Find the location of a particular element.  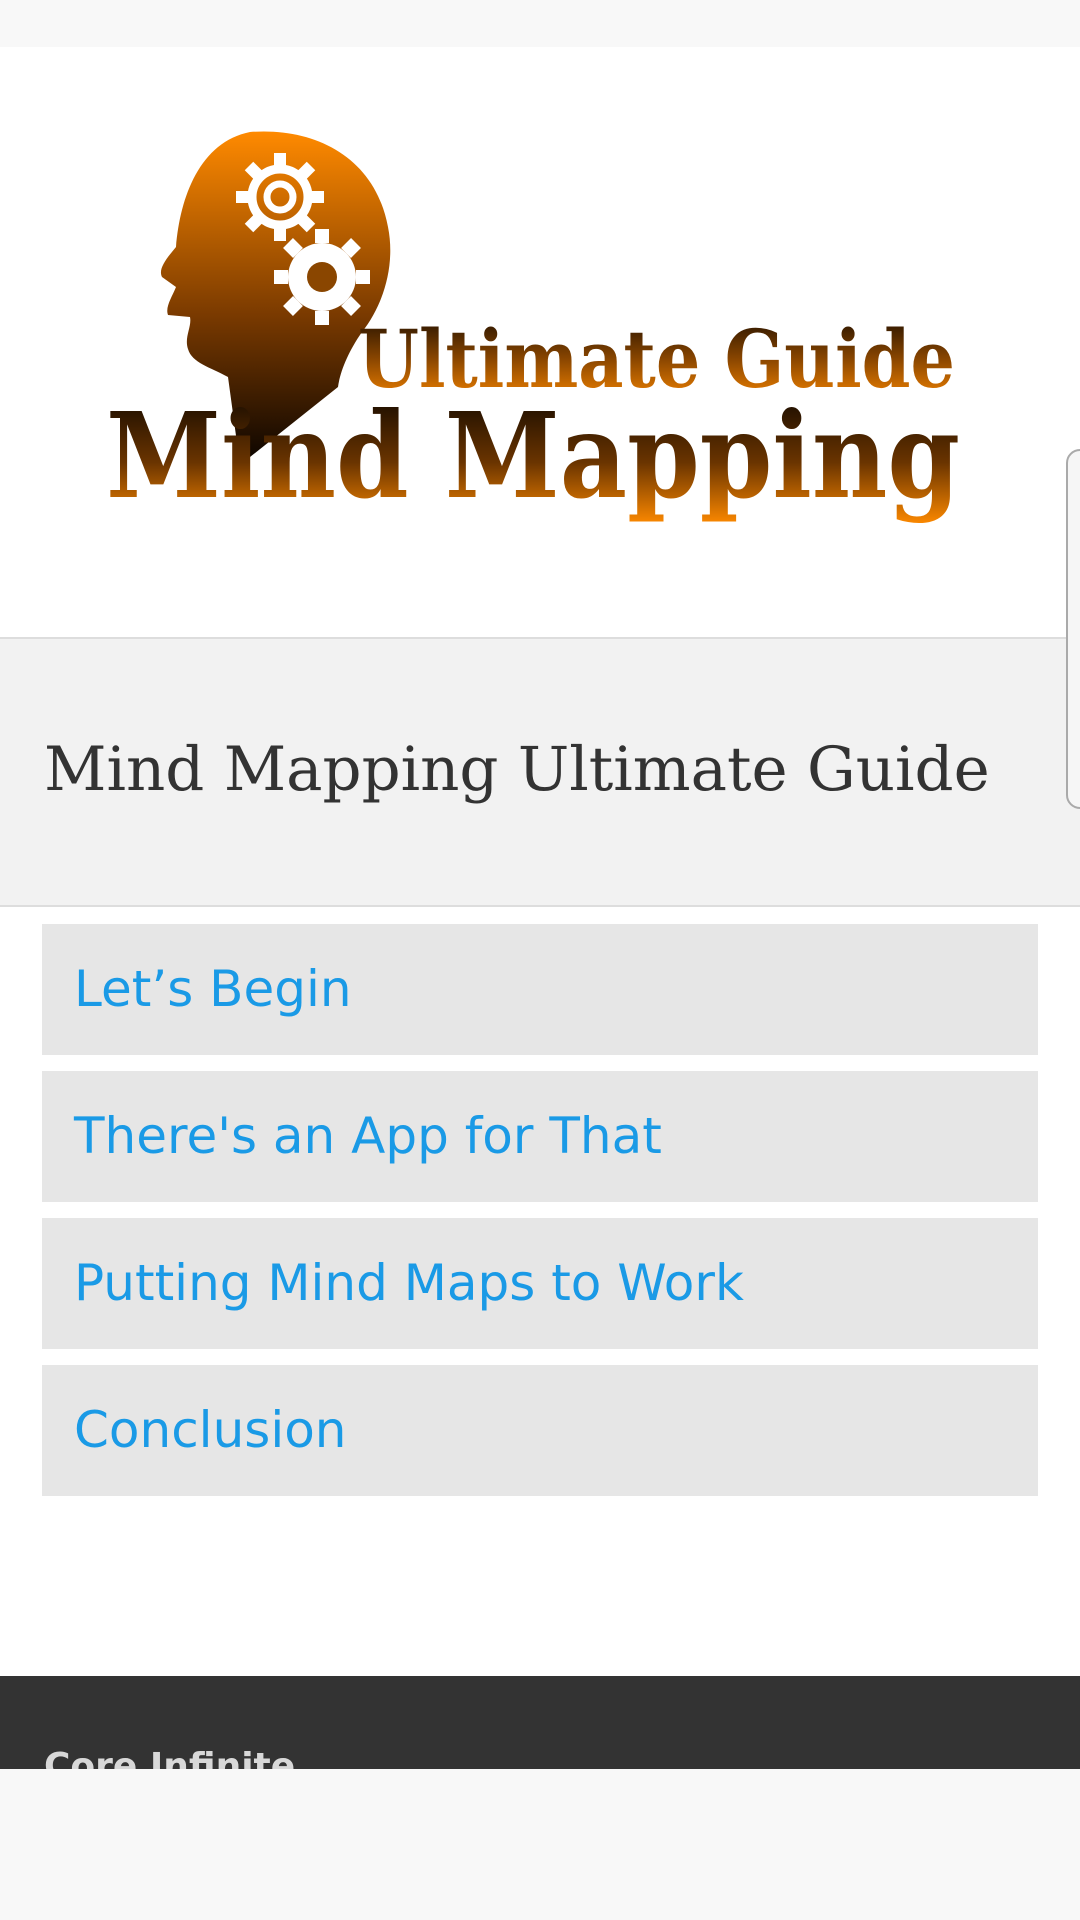

menu-item-label: Let’s Begin is located at coordinates (213, 989).